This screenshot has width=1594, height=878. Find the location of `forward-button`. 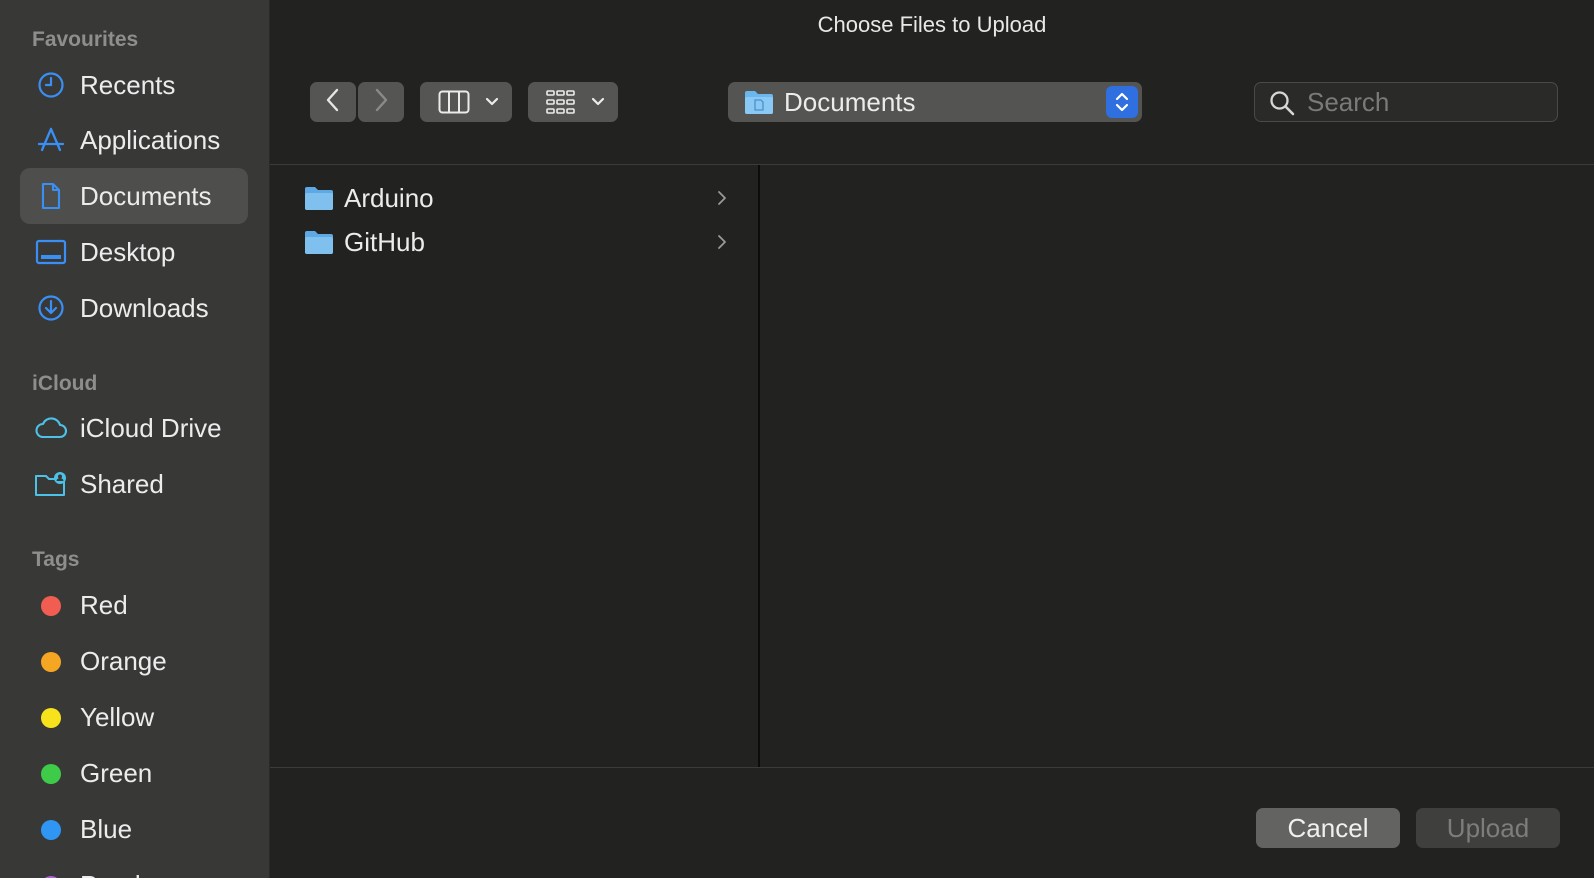

forward-button is located at coordinates (381, 102).